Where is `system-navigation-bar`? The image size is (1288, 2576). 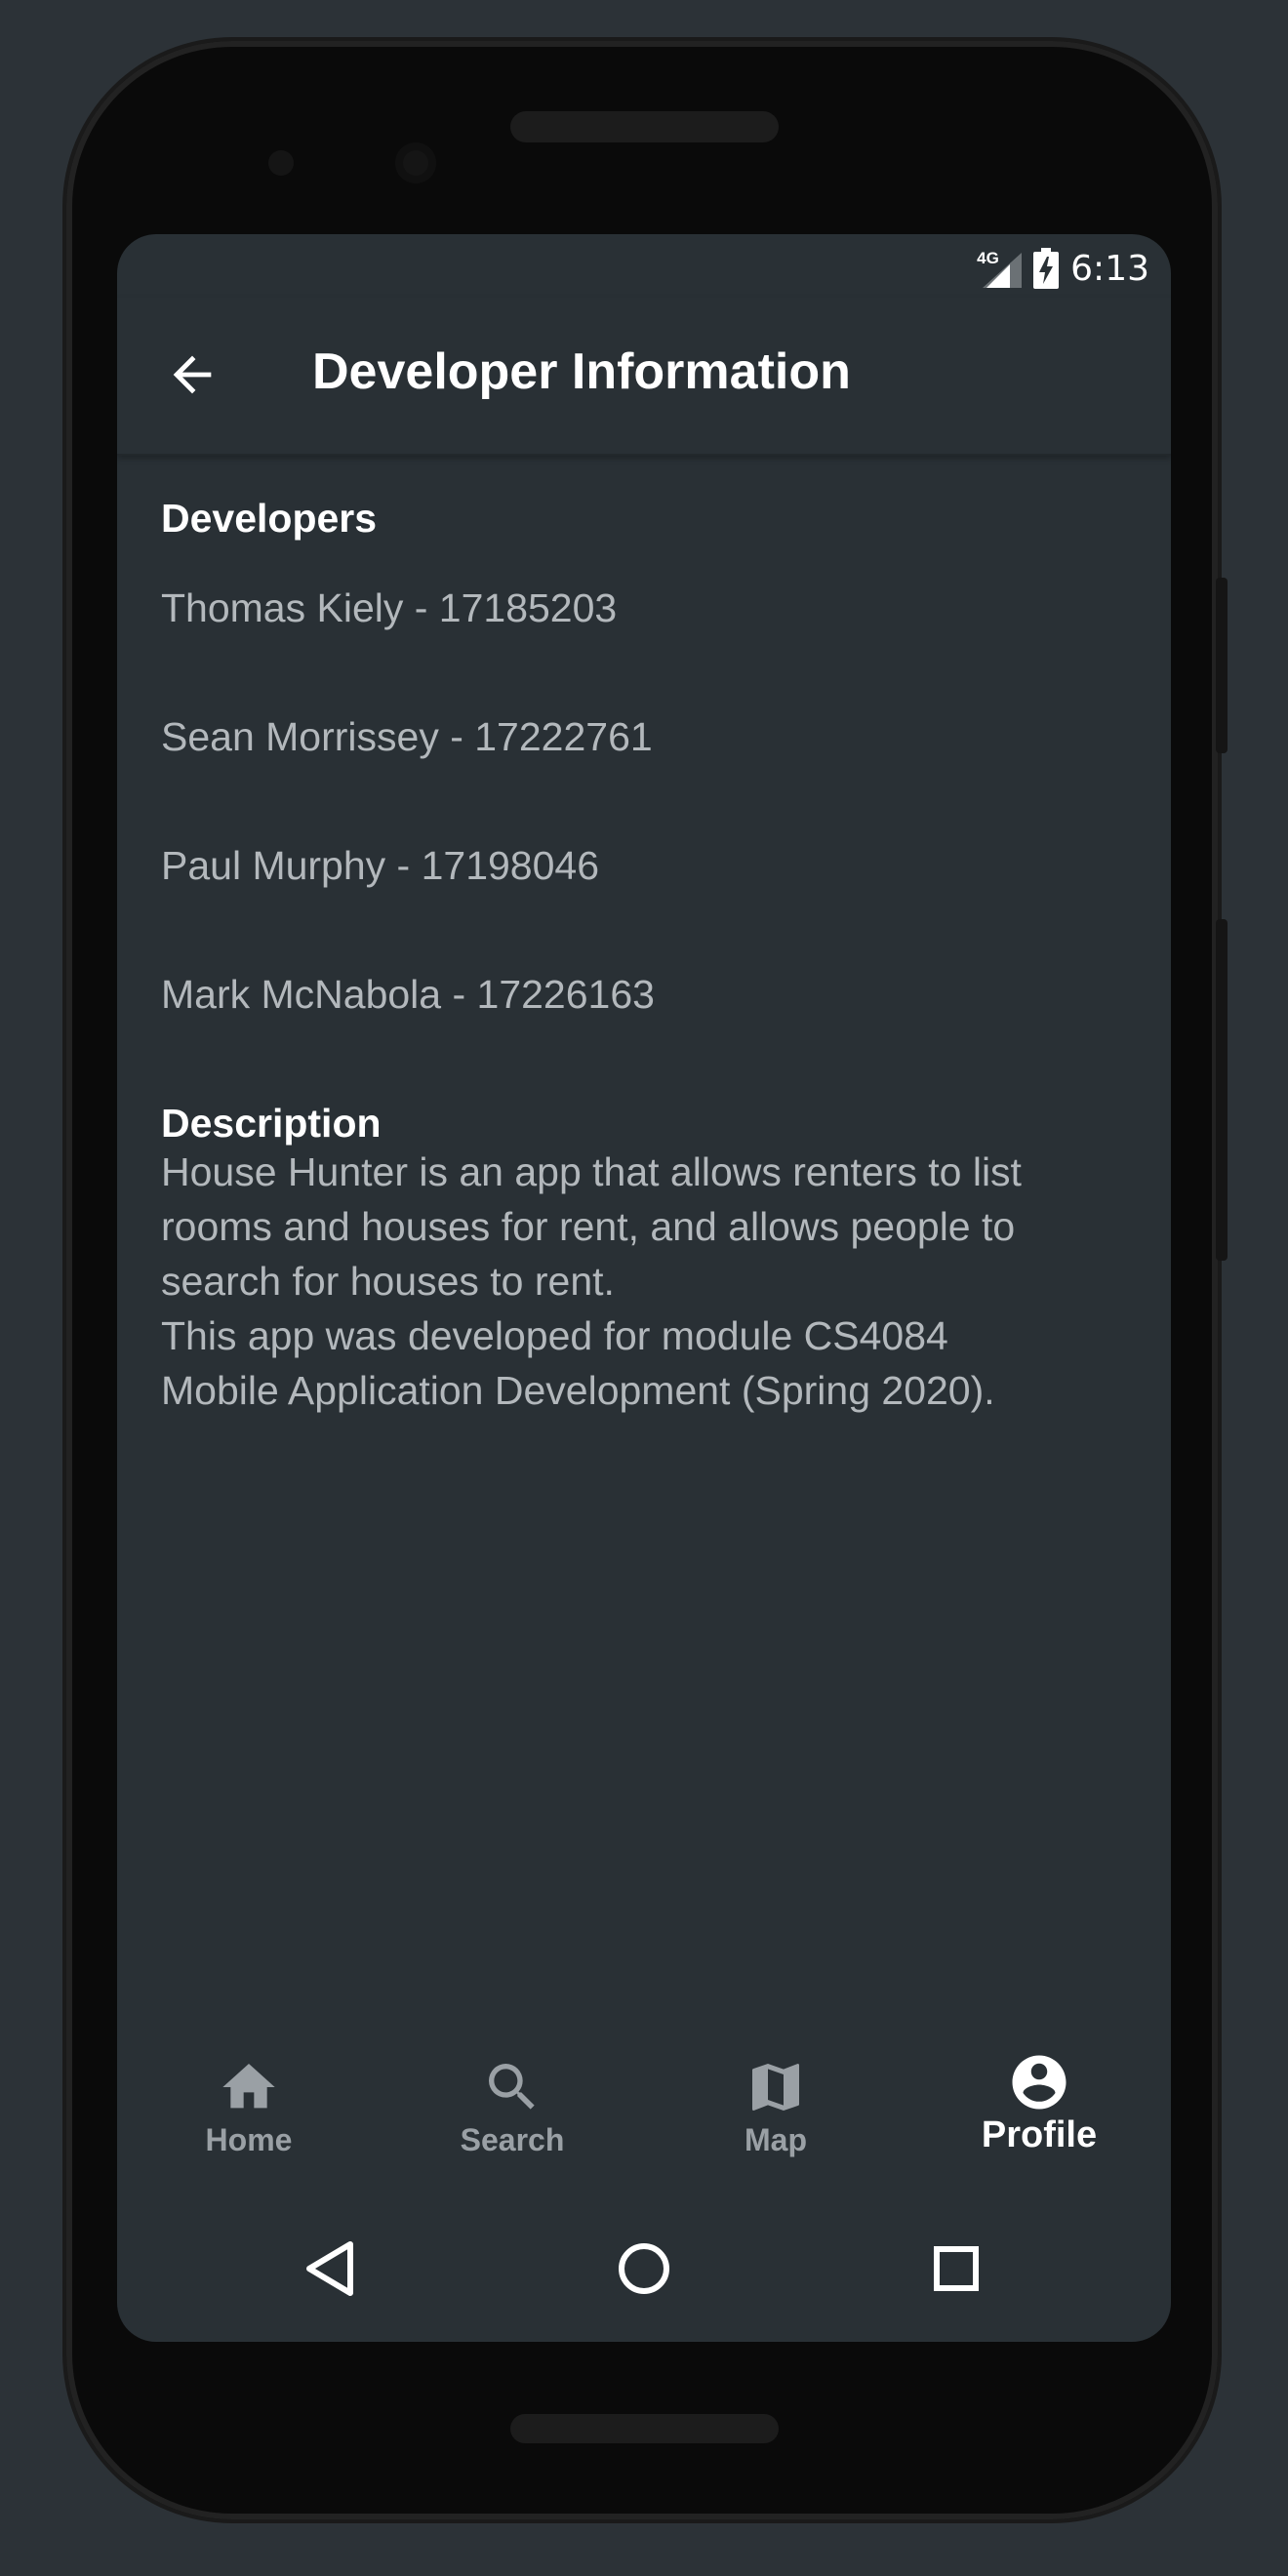
system-navigation-bar is located at coordinates (644, 2268).